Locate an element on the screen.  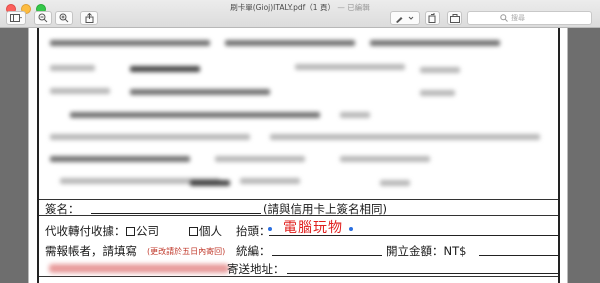
annotation-handle-left is located at coordinates (270, 229).